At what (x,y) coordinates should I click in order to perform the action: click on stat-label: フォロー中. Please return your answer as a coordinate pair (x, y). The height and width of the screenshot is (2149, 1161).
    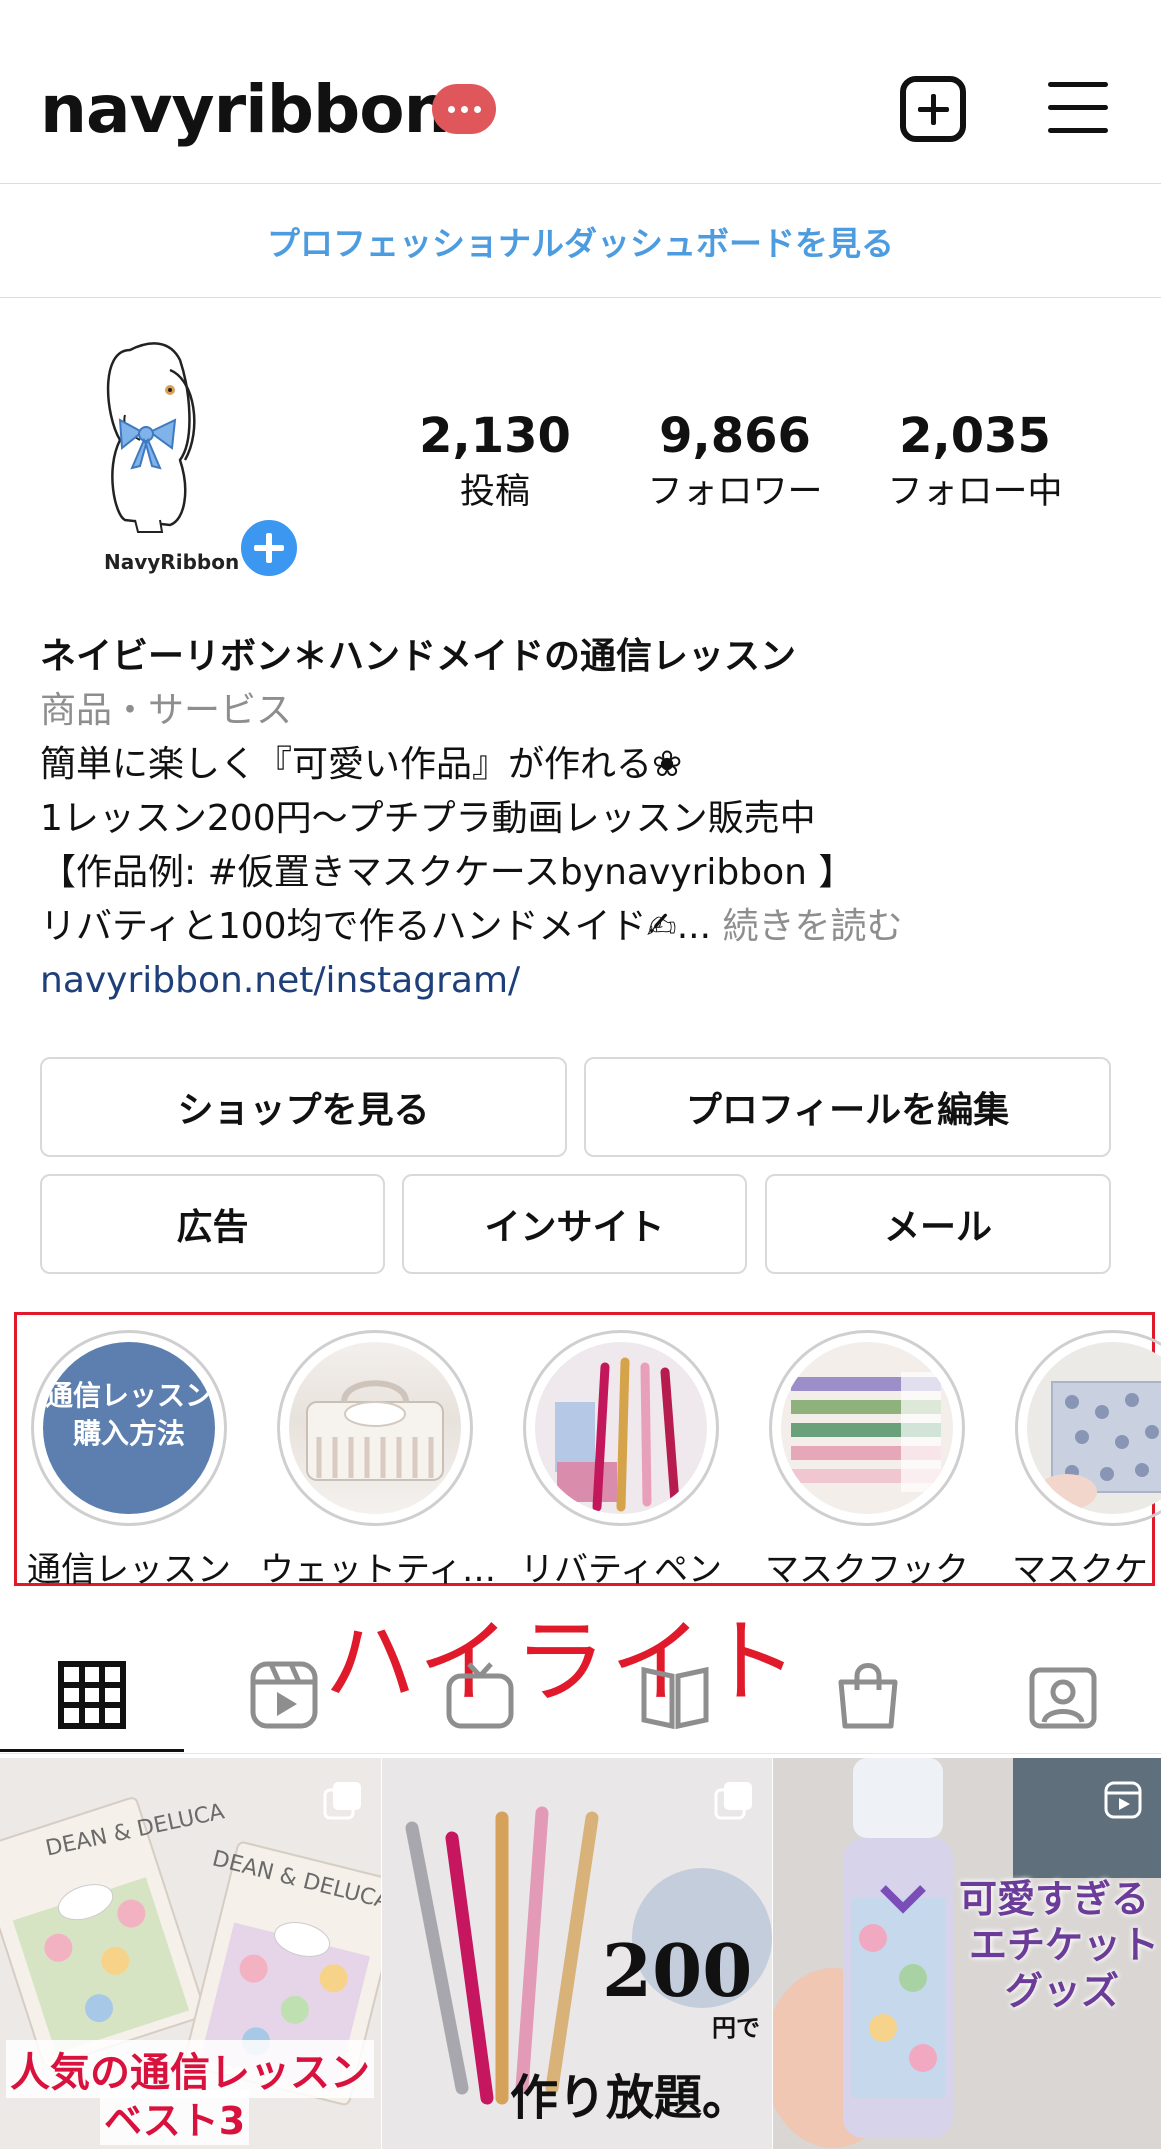
    Looking at the image, I should click on (975, 492).